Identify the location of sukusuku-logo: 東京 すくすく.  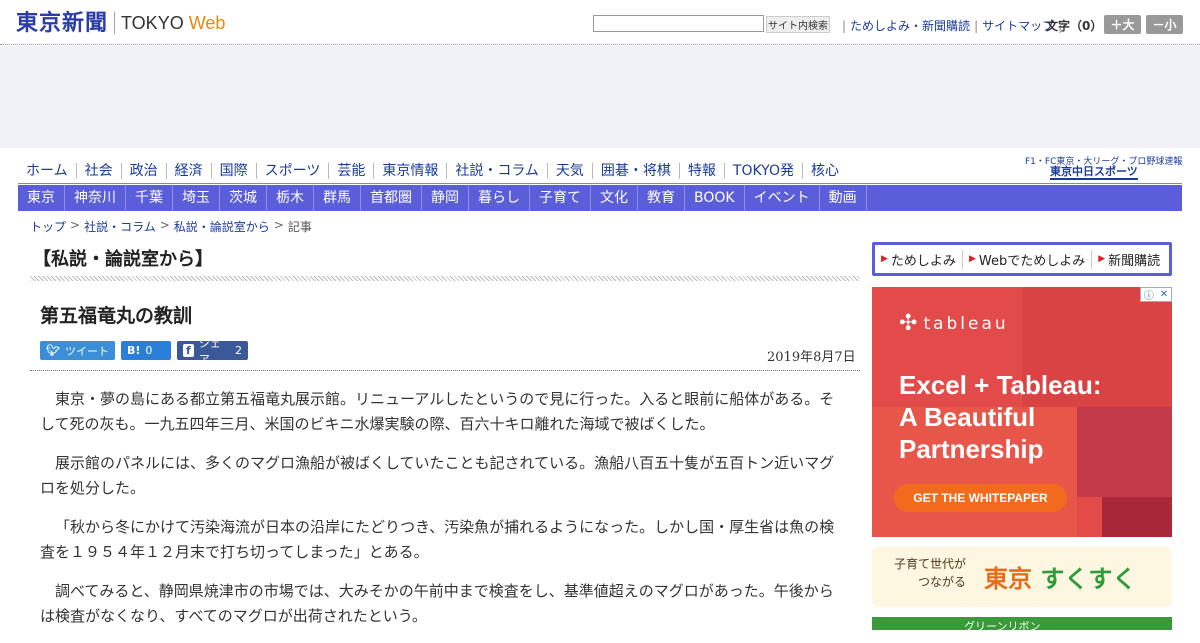
(1060, 576).